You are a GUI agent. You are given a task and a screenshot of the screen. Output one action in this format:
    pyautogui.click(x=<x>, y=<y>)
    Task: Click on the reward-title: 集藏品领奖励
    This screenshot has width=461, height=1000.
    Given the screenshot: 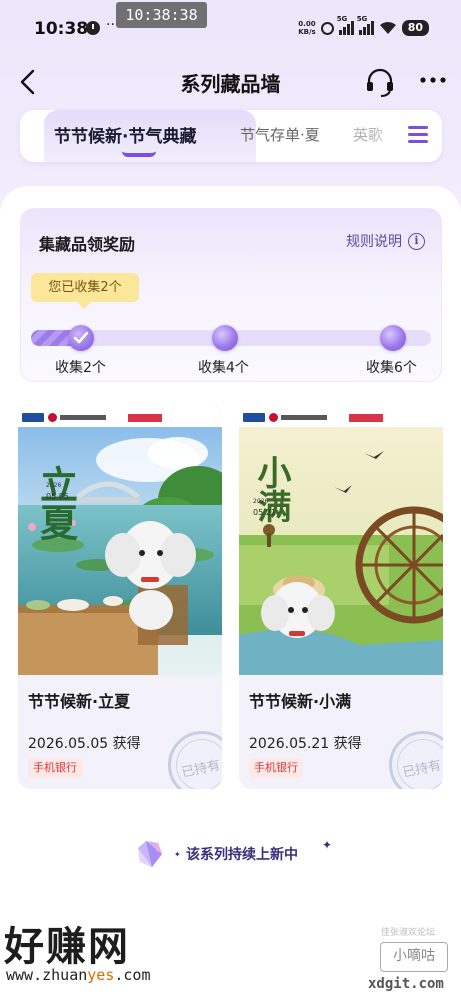 What is the action you would take?
    pyautogui.click(x=87, y=244)
    